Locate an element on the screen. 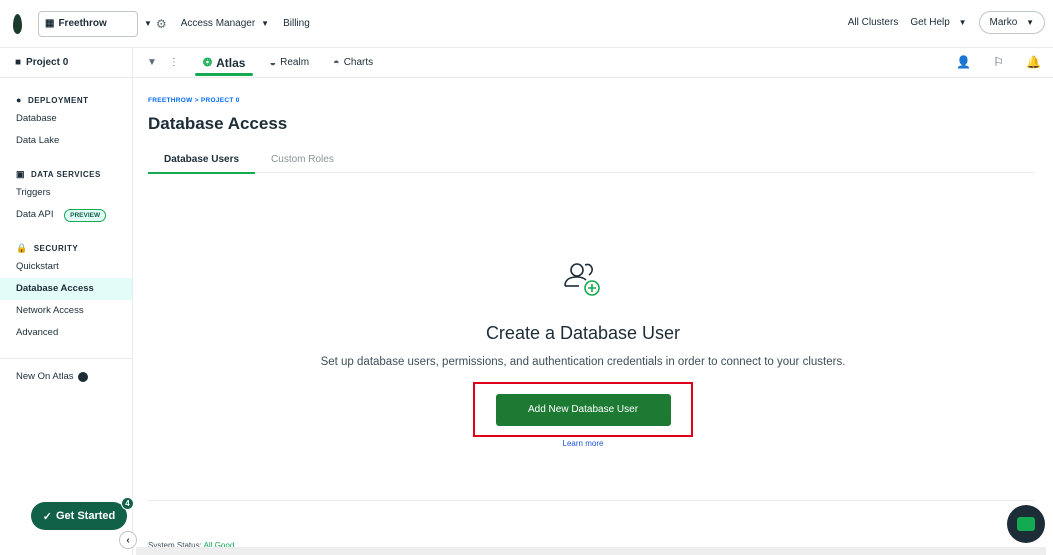 Image resolution: width=1053 pixels, height=555 pixels. get-started-count-badge: 4 is located at coordinates (127, 503).